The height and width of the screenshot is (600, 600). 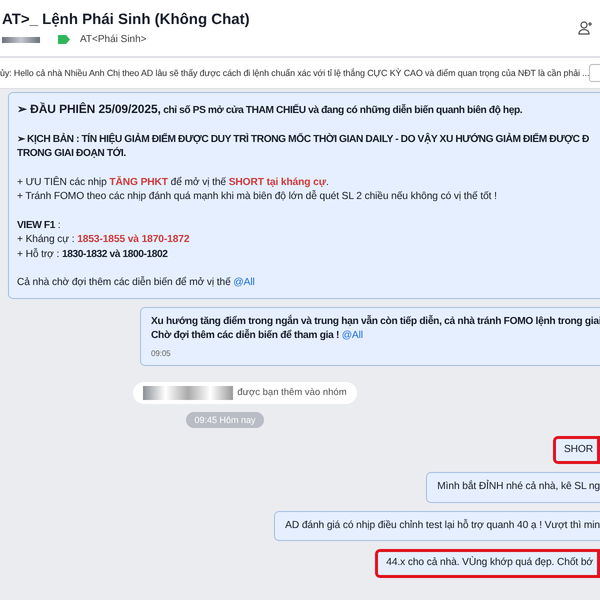 I want to click on message-line: Mình bắt ĐỈNH nhé cả nhà, kê SL ng, so click(x=518, y=487).